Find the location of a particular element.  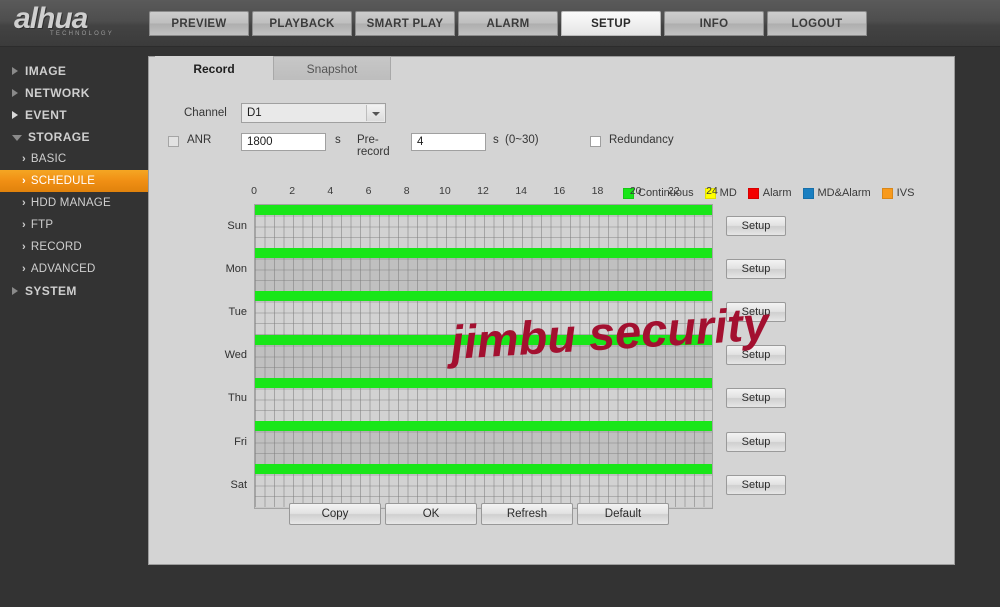

nav-tab-preview: PREVIEW is located at coordinates (199, 23).